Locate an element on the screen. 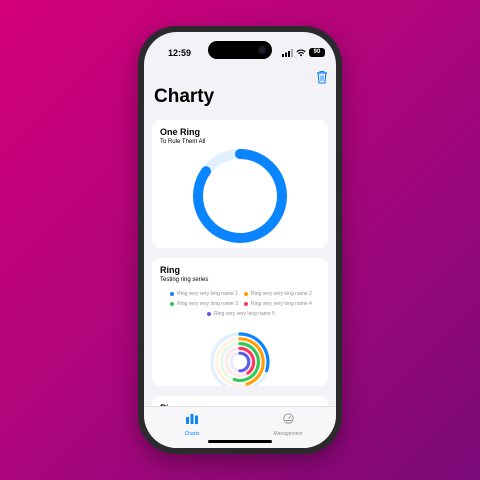  camera-icon is located at coordinates (262, 50).